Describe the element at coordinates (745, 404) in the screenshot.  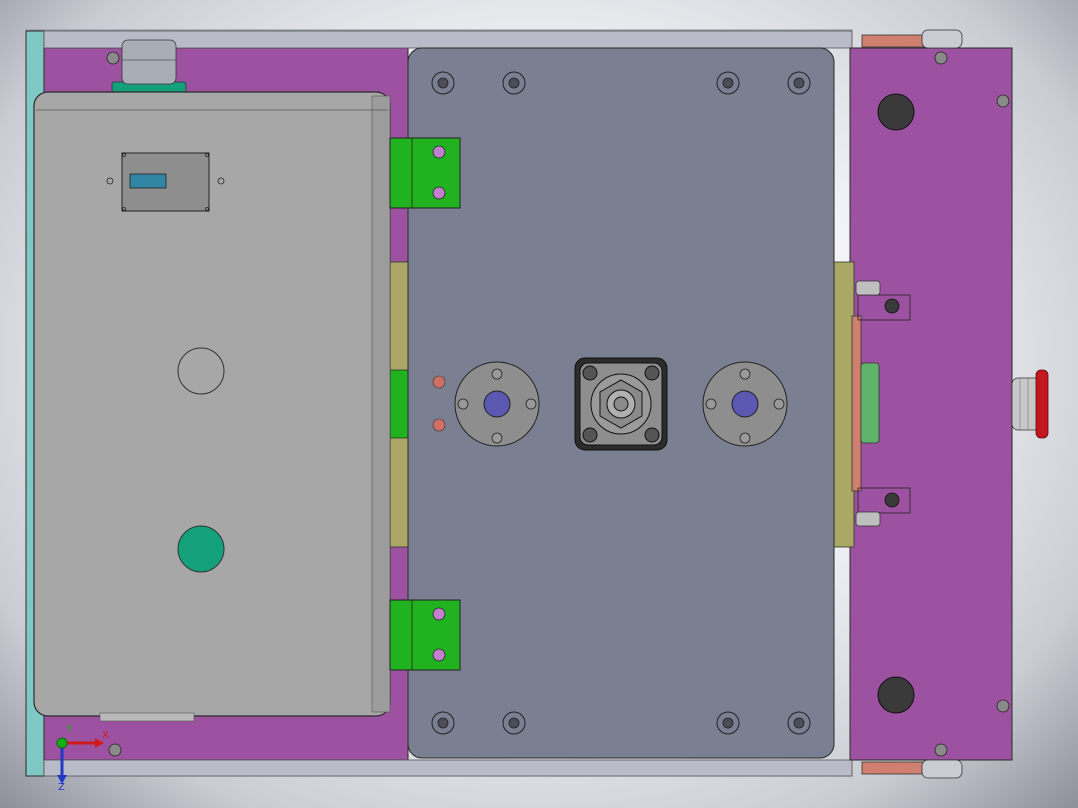
I see `right-bushing` at that location.